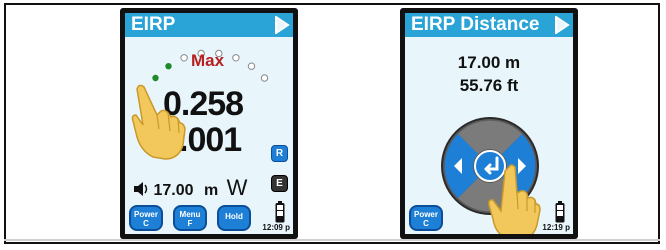 Image resolution: width=666 pixels, height=250 pixels. I want to click on secondary-reading: .001, so click(210, 140).